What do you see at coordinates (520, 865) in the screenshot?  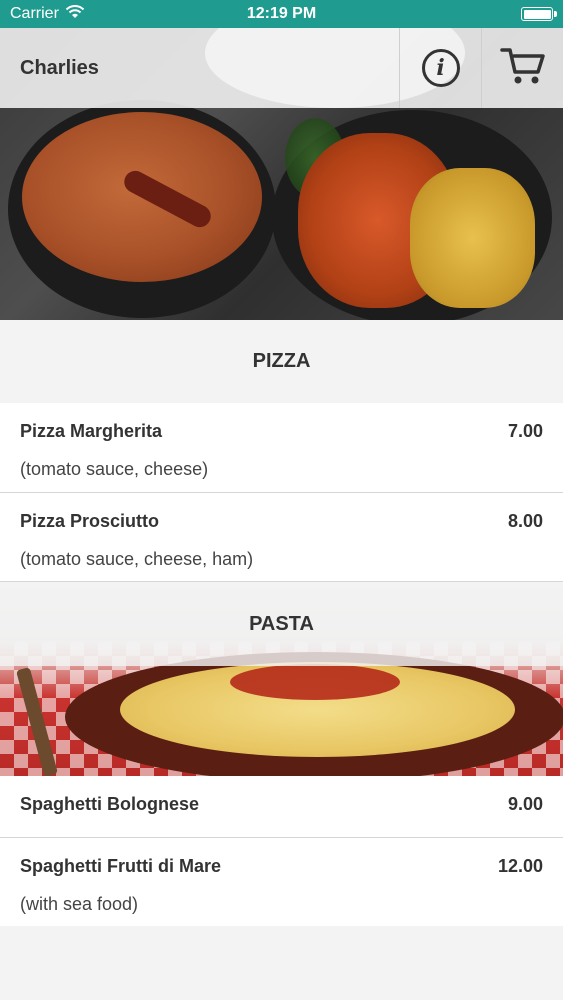 I see `item-price: 12.00` at bounding box center [520, 865].